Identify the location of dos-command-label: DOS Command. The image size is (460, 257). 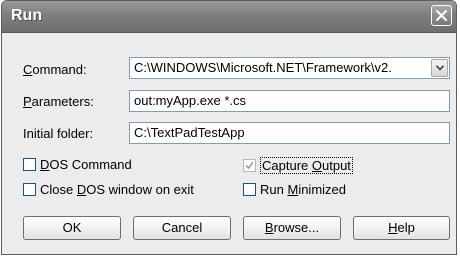
(86, 164).